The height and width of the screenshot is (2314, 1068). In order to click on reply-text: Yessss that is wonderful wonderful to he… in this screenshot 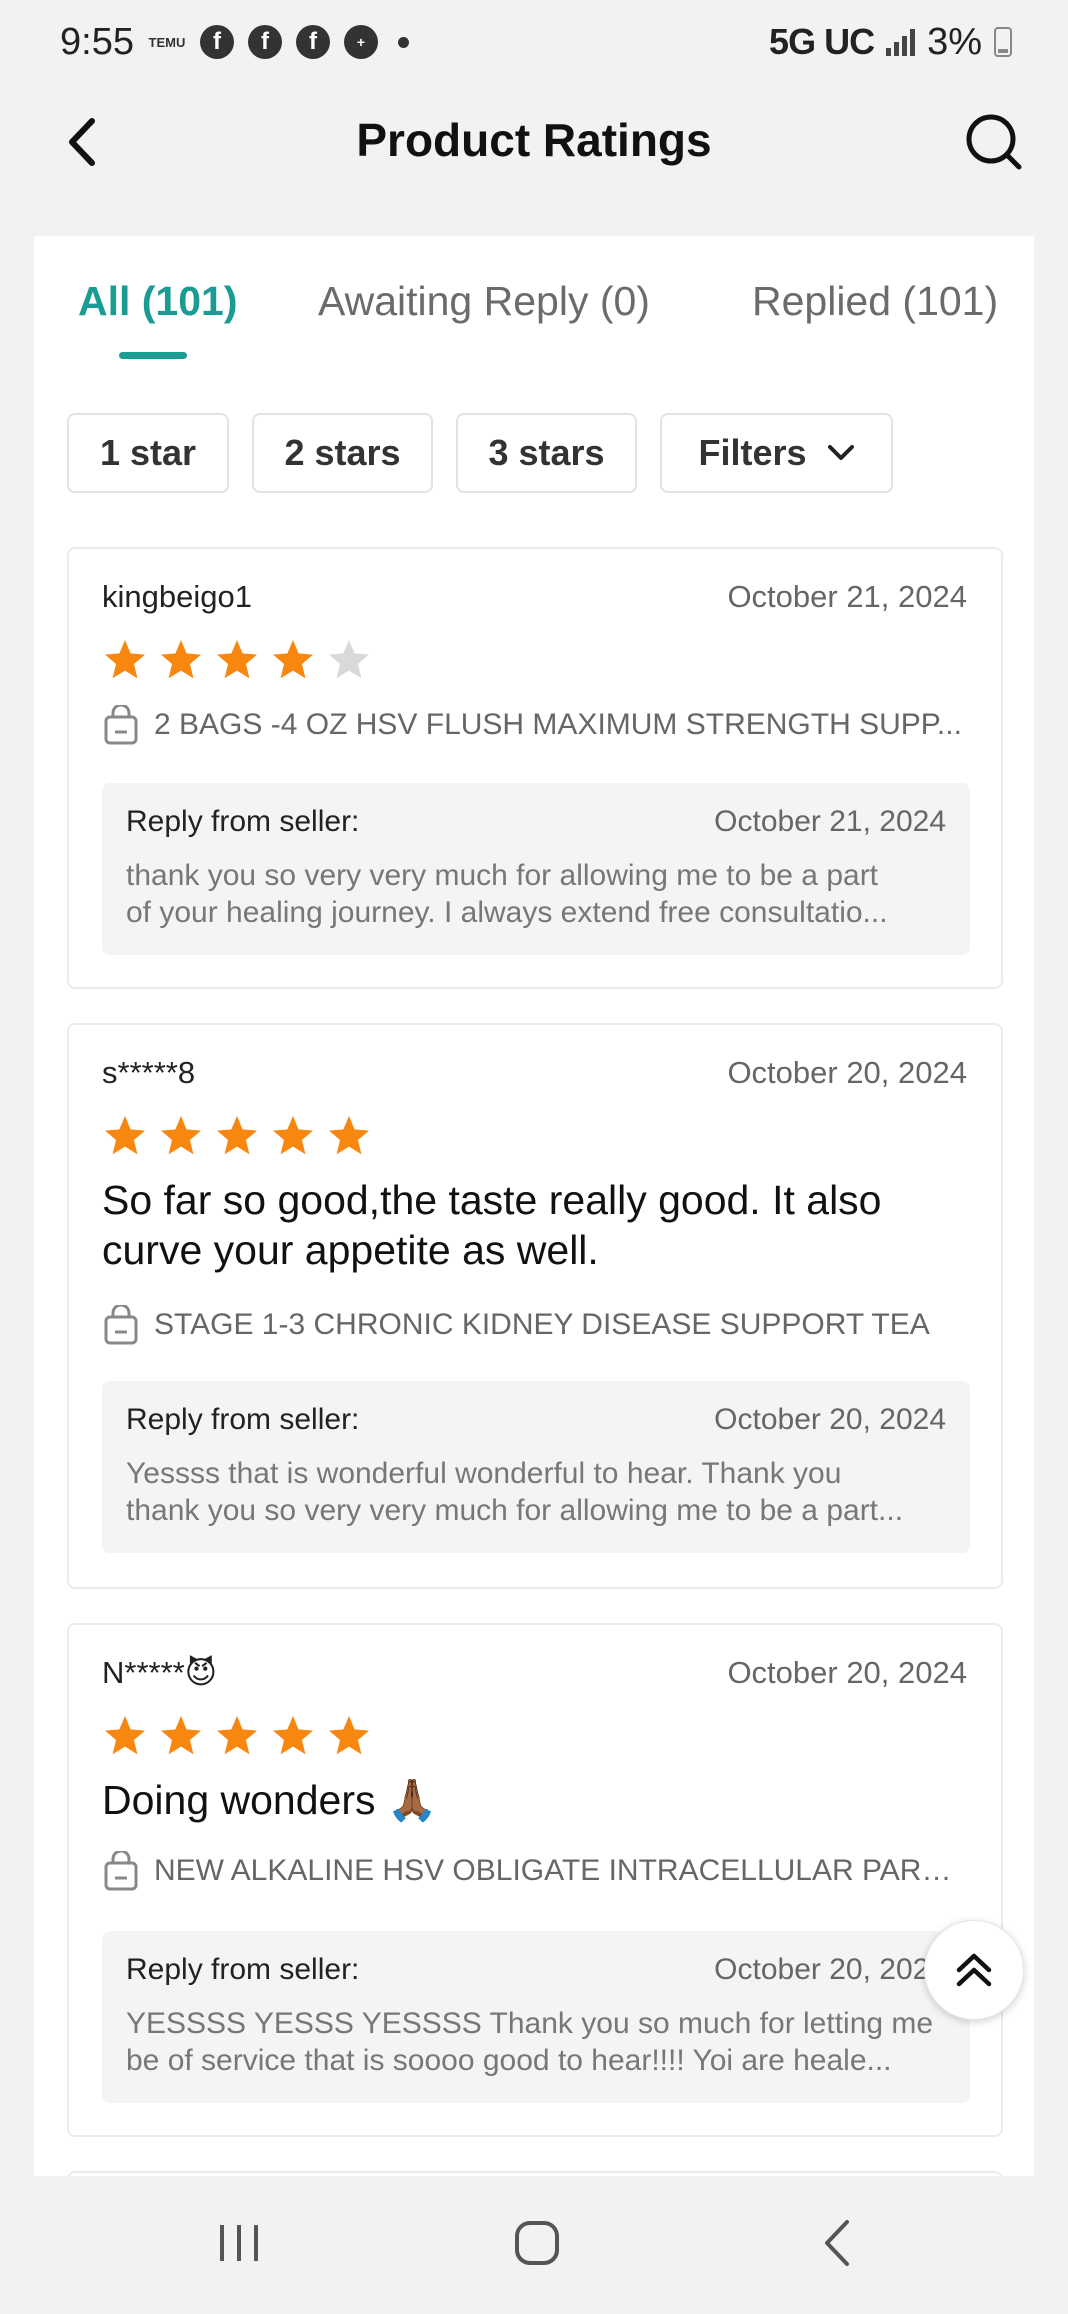, I will do `click(536, 1492)`.